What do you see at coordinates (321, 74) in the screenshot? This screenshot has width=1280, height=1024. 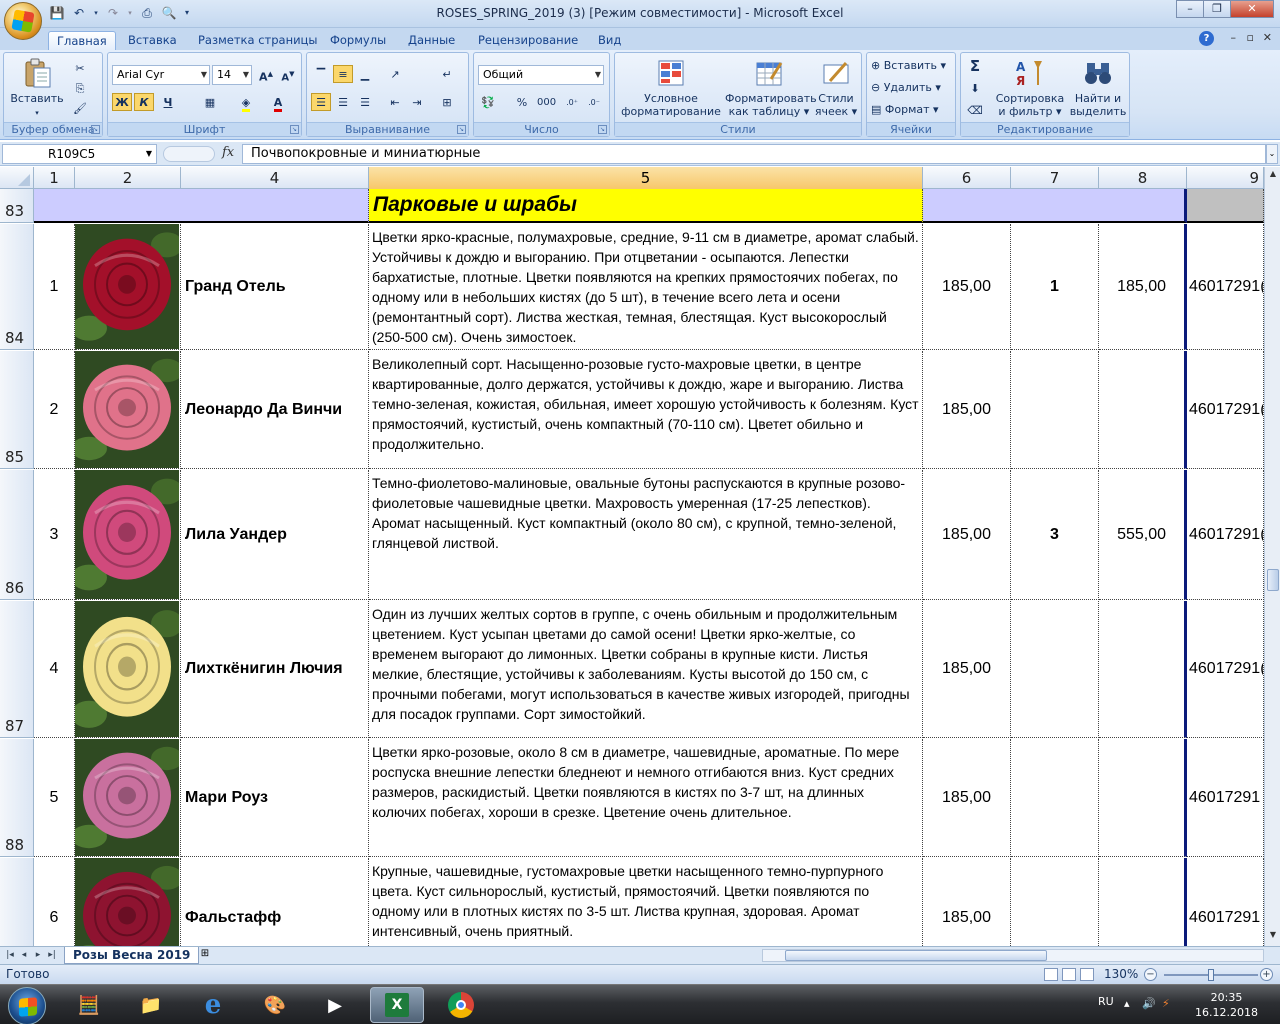 I see `align-top-icon: ▔` at bounding box center [321, 74].